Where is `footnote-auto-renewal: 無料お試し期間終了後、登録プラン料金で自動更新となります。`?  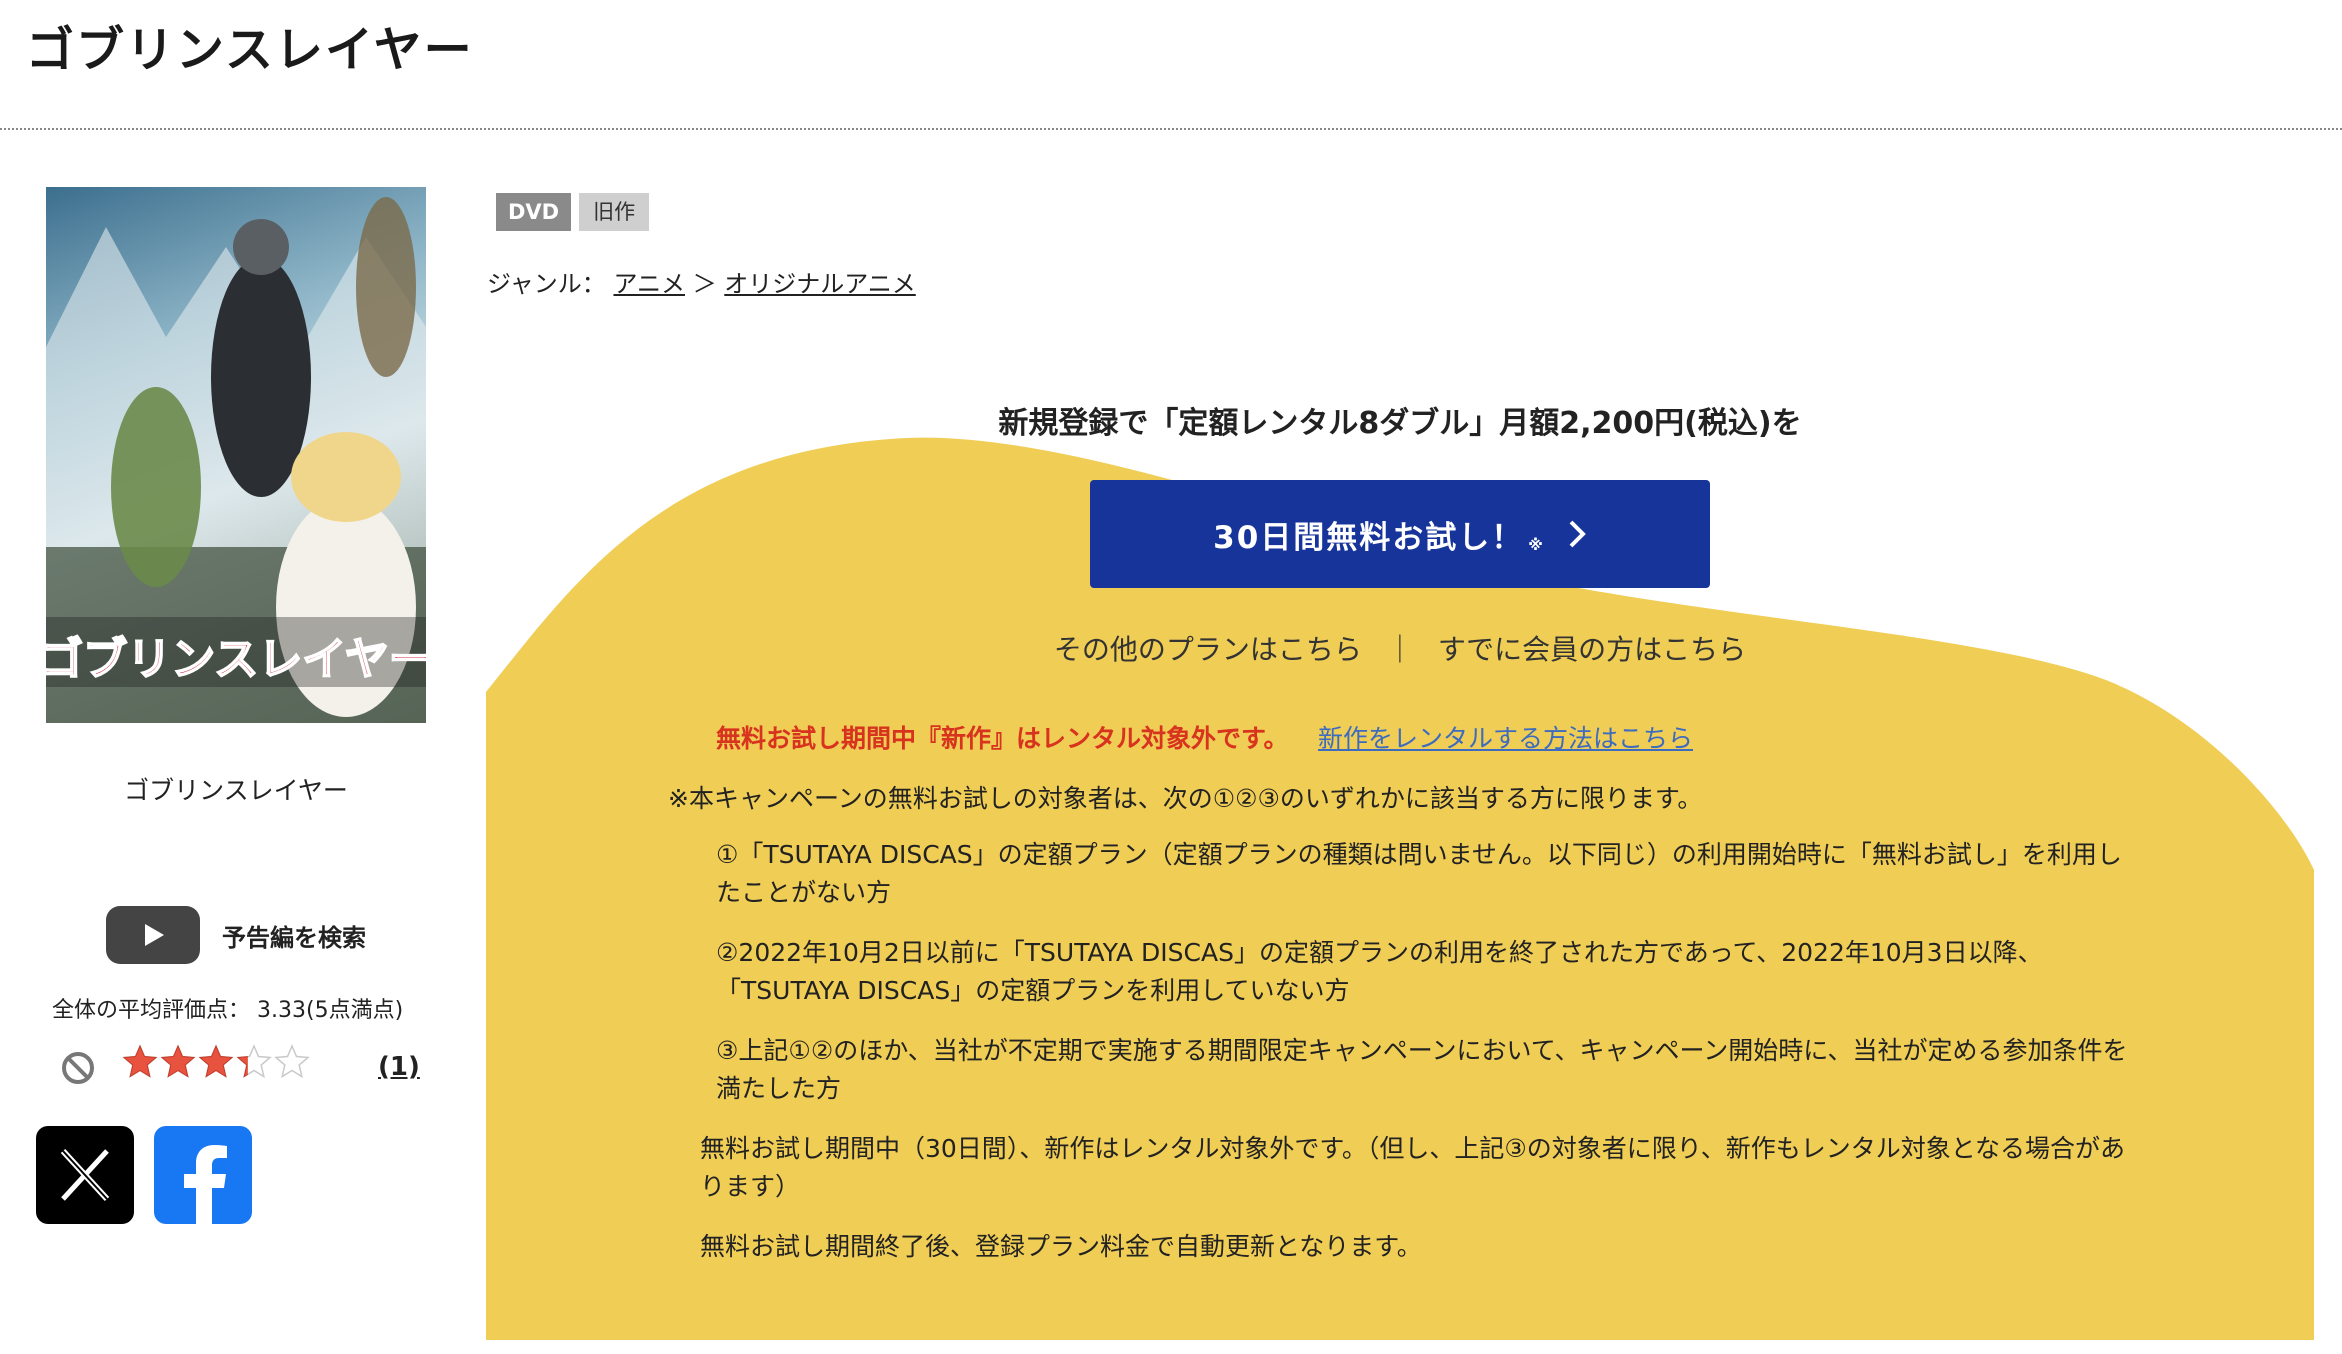 footnote-auto-renewal: 無料お試し期間終了後、登録プラン料金で自動更新となります。 is located at coordinates (1061, 1246).